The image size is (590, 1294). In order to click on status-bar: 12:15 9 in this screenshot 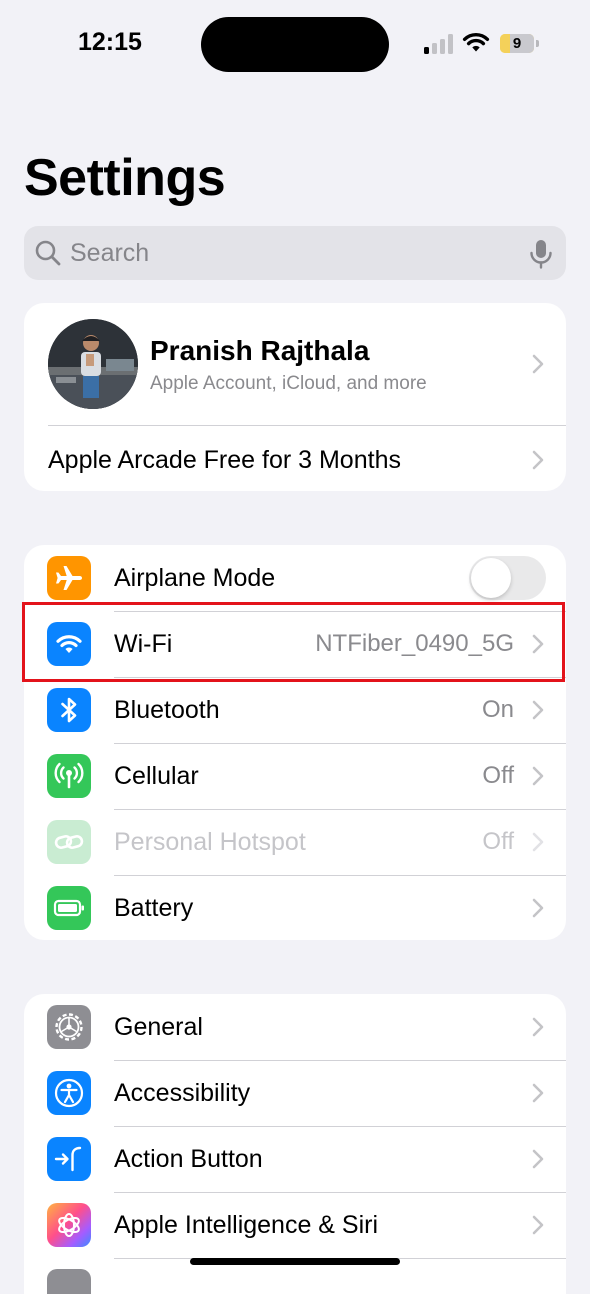, I will do `click(295, 45)`.